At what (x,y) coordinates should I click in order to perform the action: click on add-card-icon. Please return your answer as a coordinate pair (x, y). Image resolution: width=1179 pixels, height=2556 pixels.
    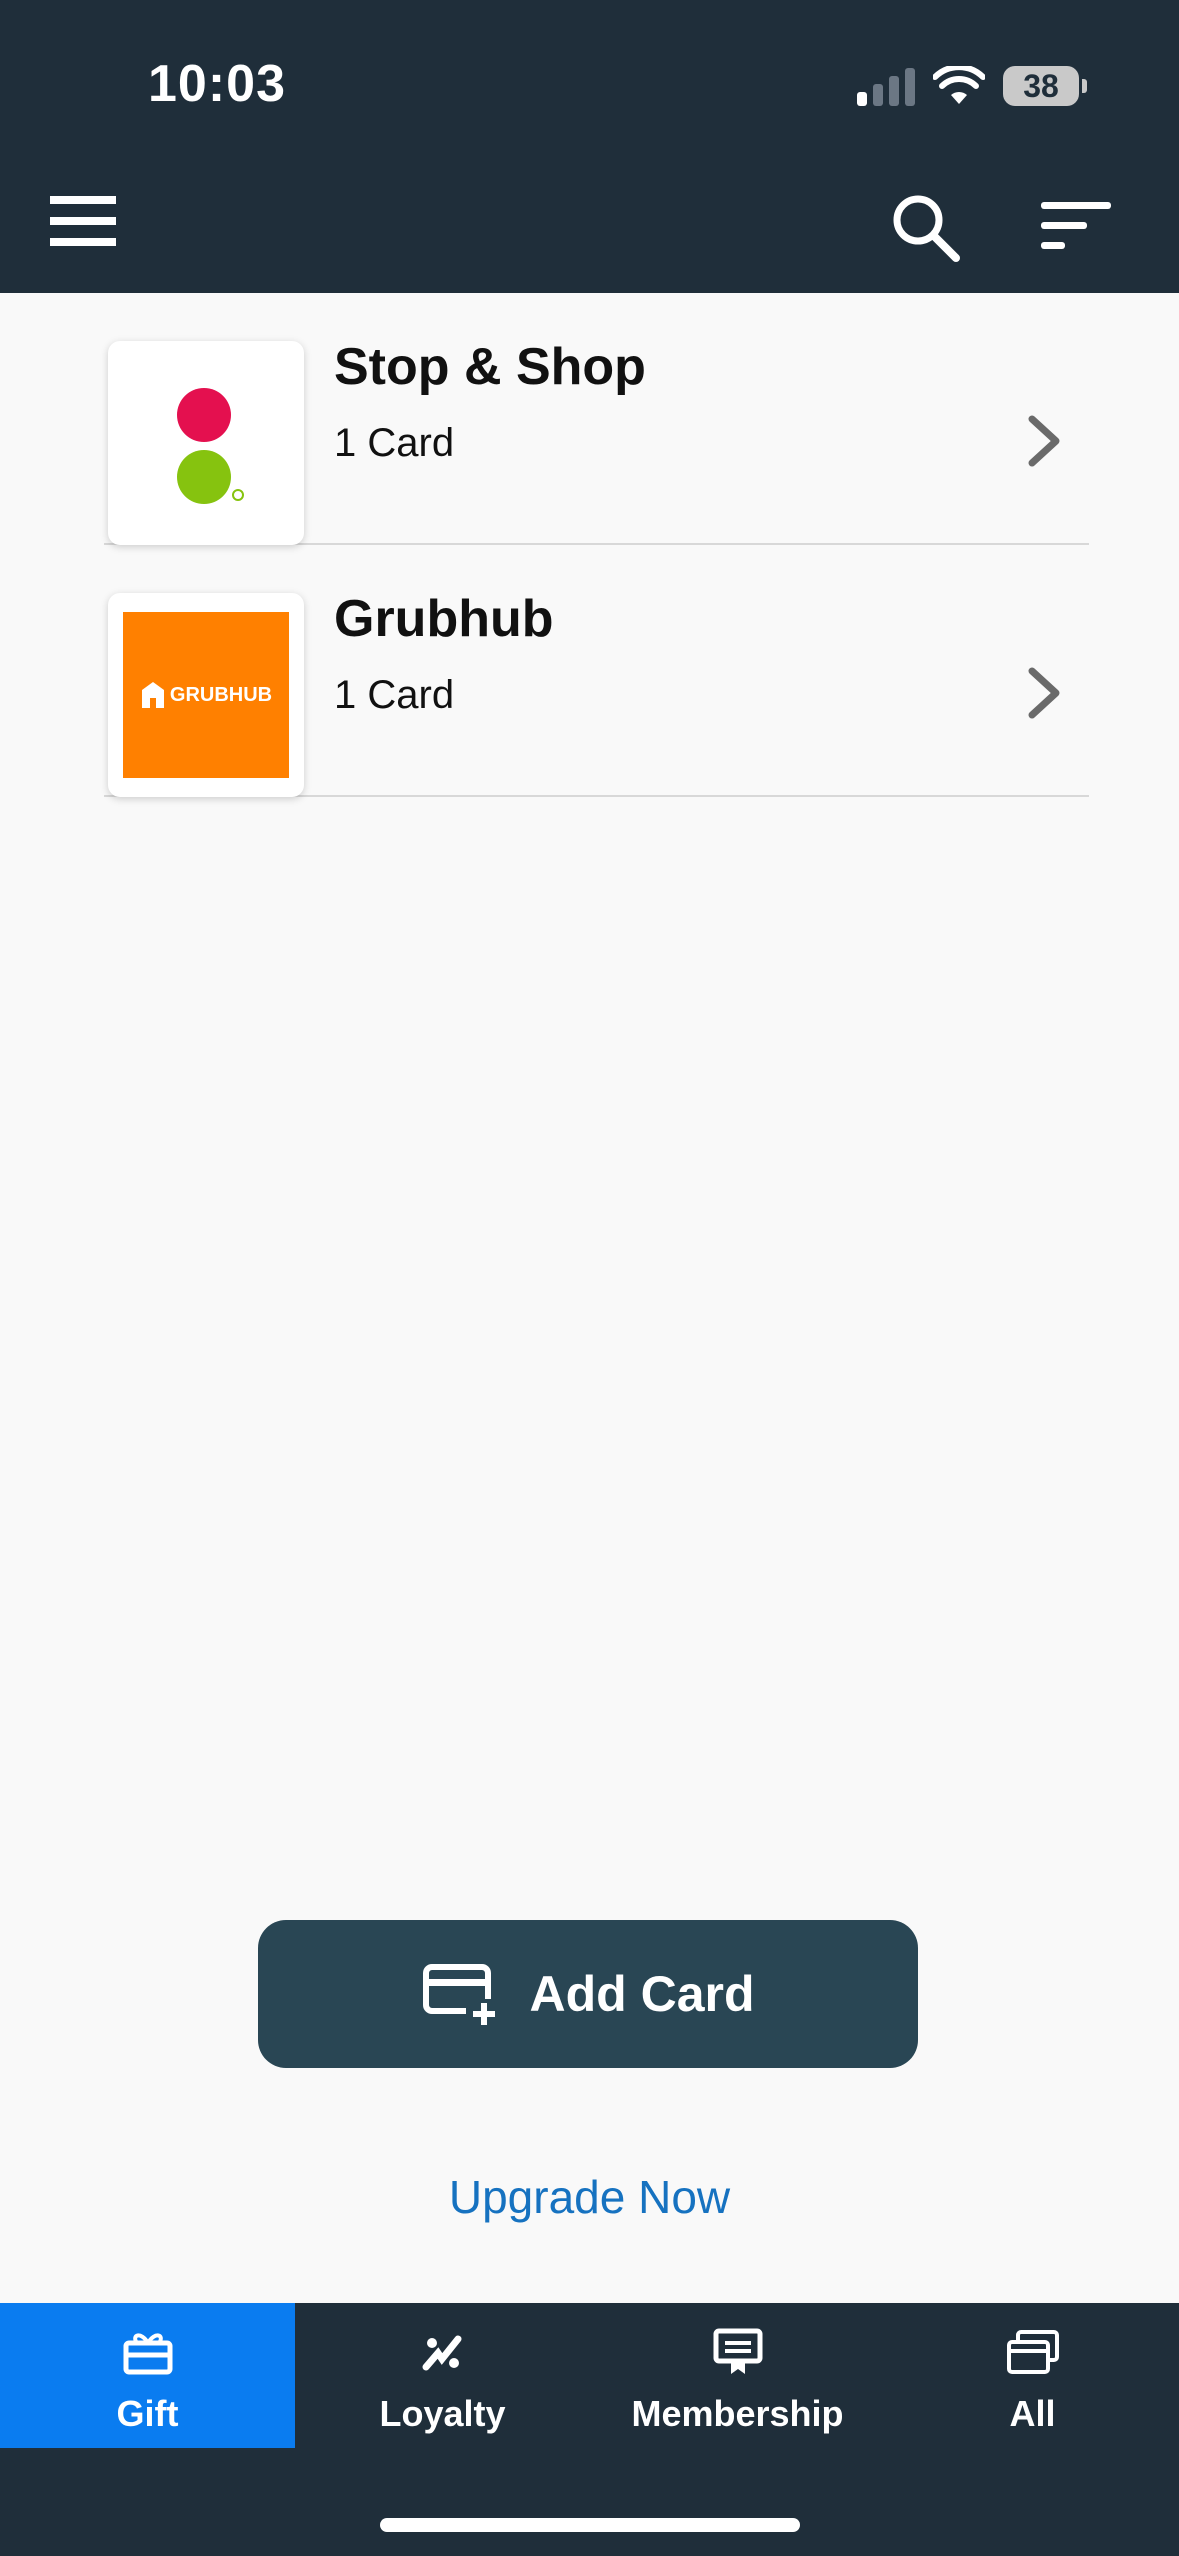
    Looking at the image, I should click on (462, 1995).